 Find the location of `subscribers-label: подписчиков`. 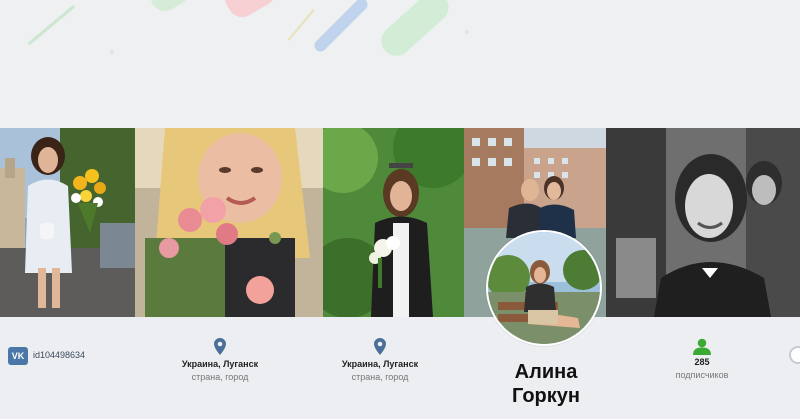

subscribers-label: подписчиков is located at coordinates (702, 375).